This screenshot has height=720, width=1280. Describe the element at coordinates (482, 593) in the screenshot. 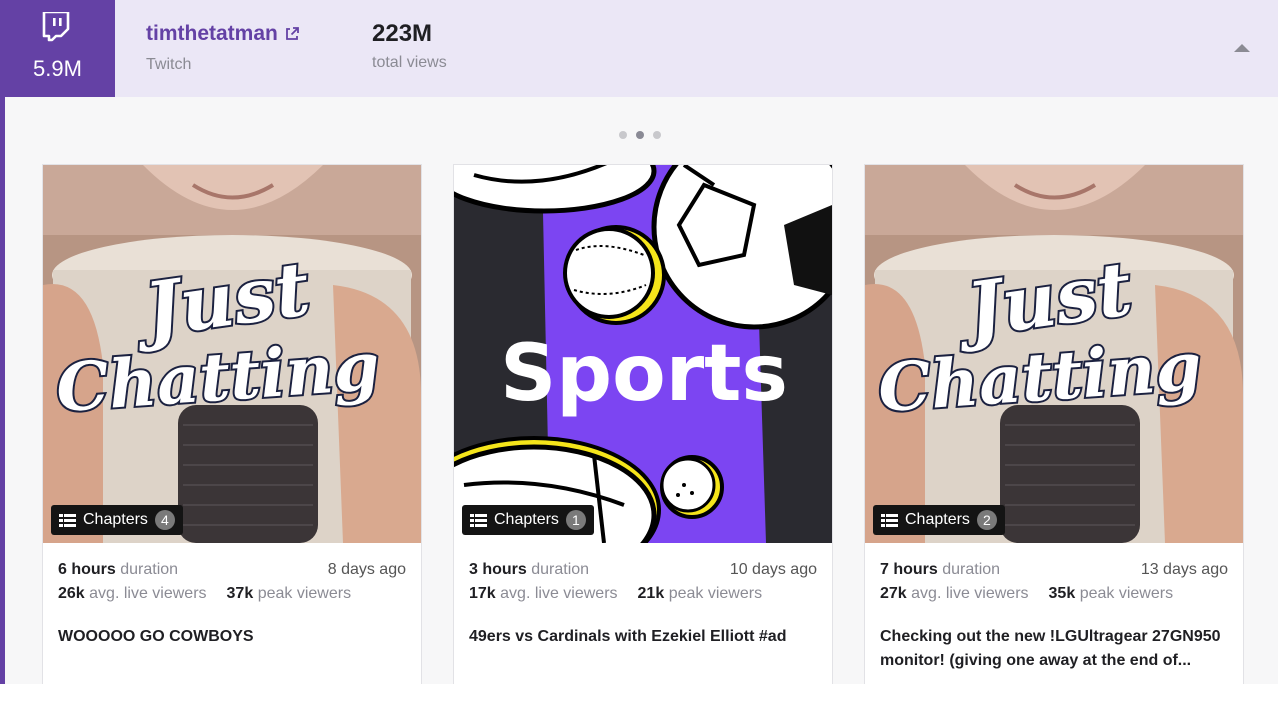

I see `avg-viewers-value: 17k` at that location.